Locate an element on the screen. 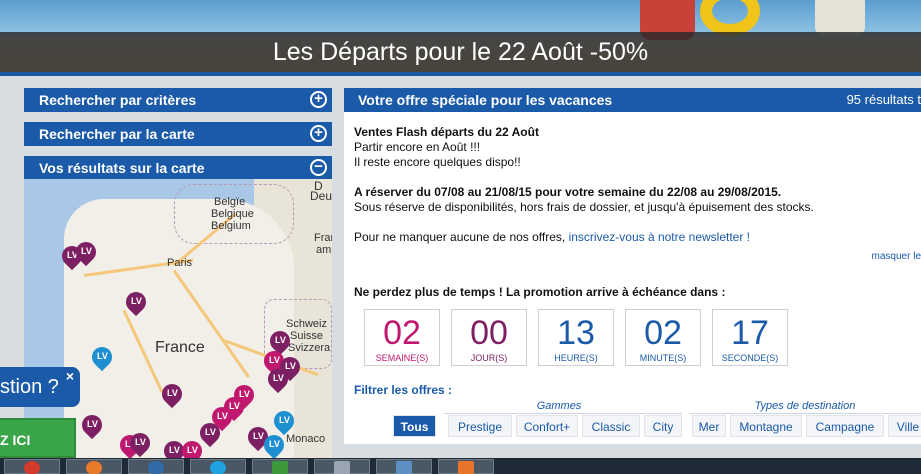  paint-icon is located at coordinates (280, 467).